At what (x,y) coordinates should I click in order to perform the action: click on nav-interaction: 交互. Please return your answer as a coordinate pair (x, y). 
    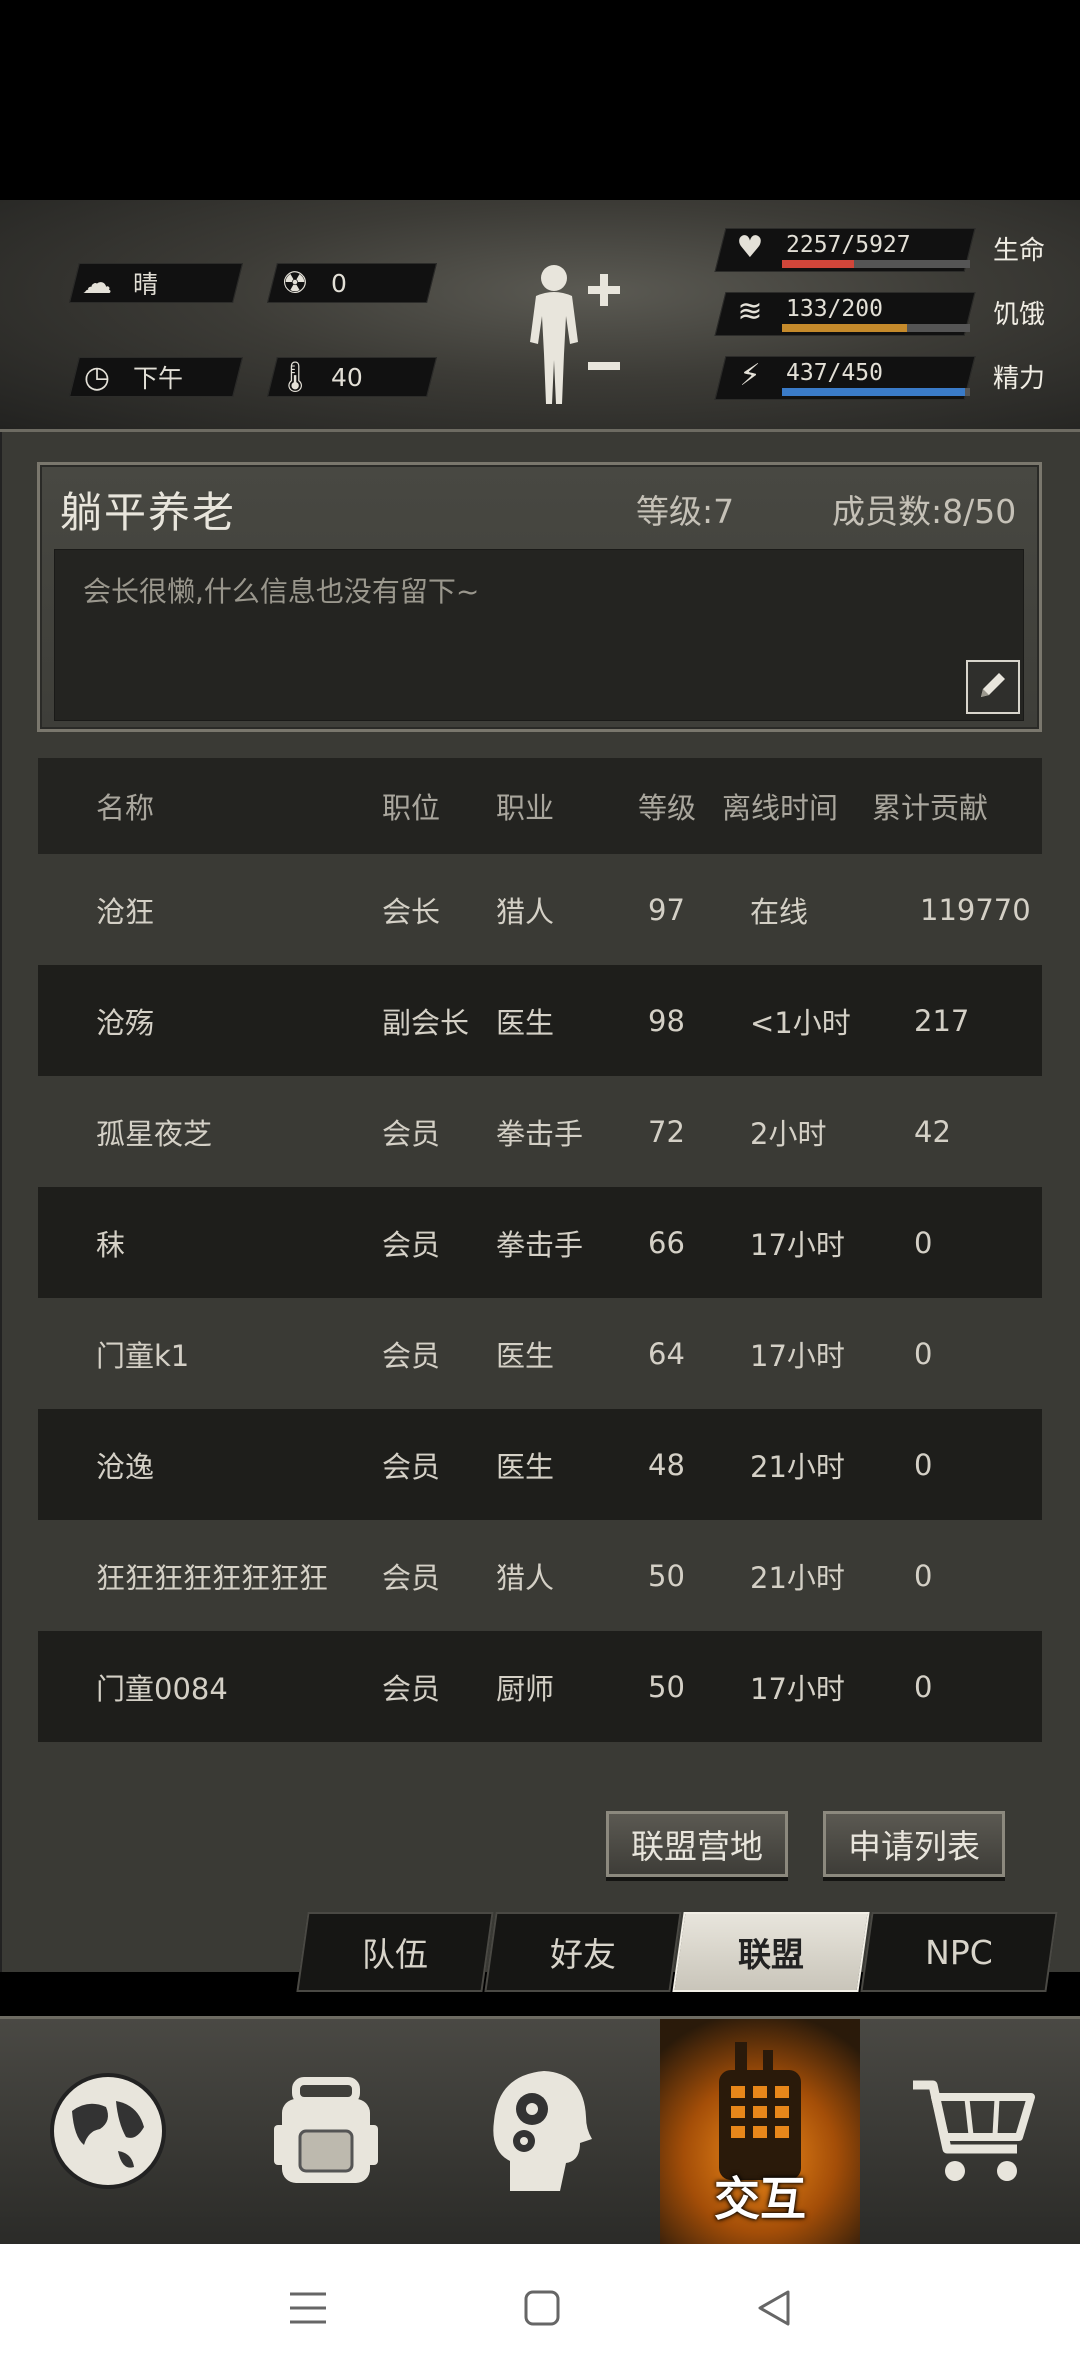
    Looking at the image, I should click on (760, 2133).